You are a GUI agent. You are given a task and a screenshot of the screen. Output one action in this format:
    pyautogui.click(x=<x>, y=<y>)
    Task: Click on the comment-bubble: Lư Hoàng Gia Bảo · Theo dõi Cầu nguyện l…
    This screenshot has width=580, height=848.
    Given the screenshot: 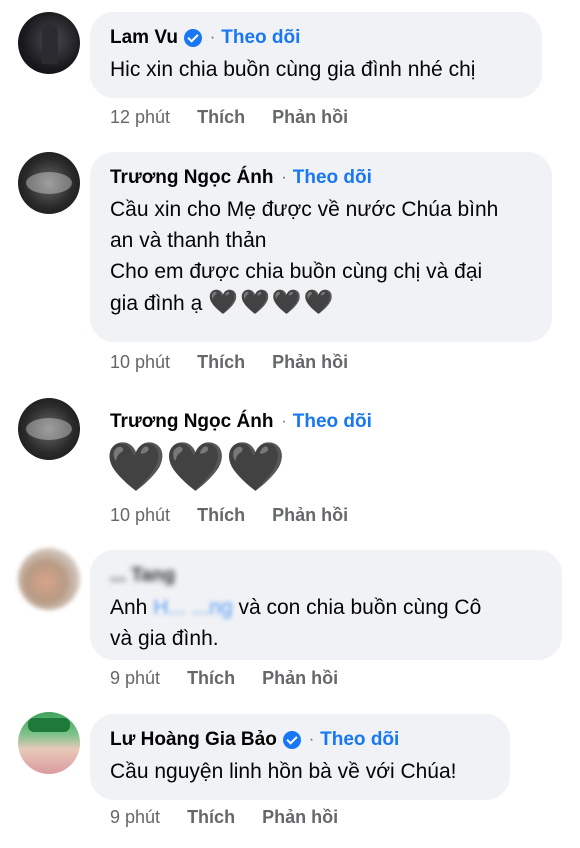 What is the action you would take?
    pyautogui.click(x=300, y=757)
    